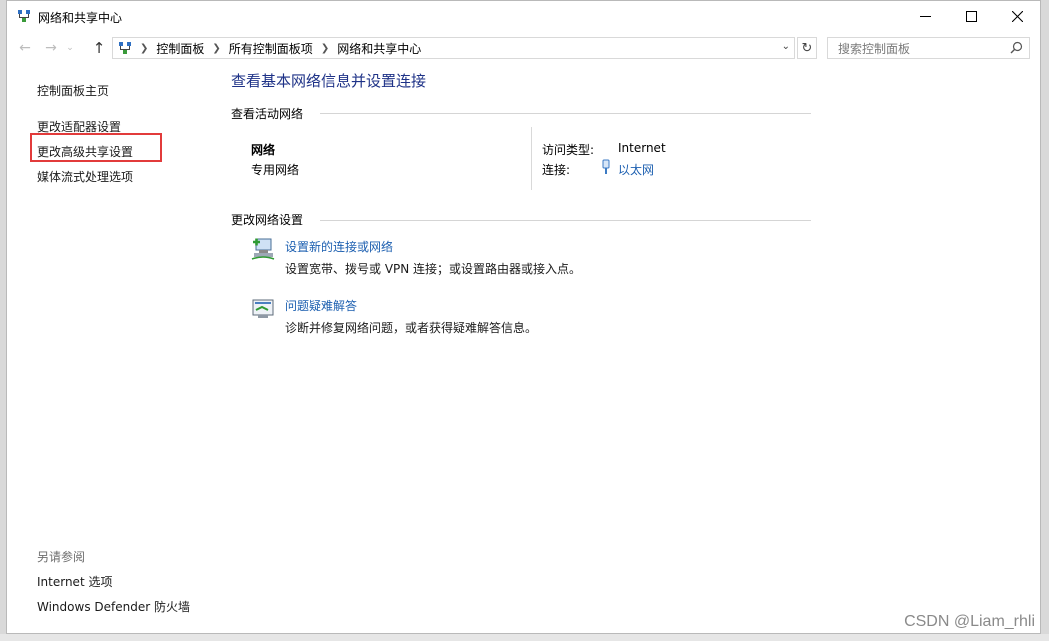 The image size is (1049, 641). What do you see at coordinates (568, 150) in the screenshot?
I see `access-type-label: 访问类型:` at bounding box center [568, 150].